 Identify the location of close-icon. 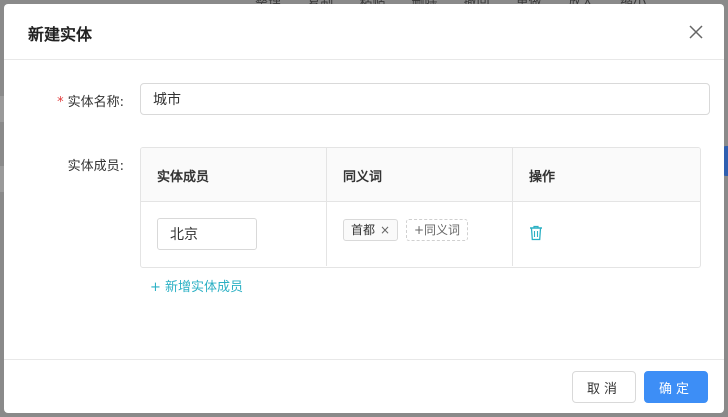
(696, 32).